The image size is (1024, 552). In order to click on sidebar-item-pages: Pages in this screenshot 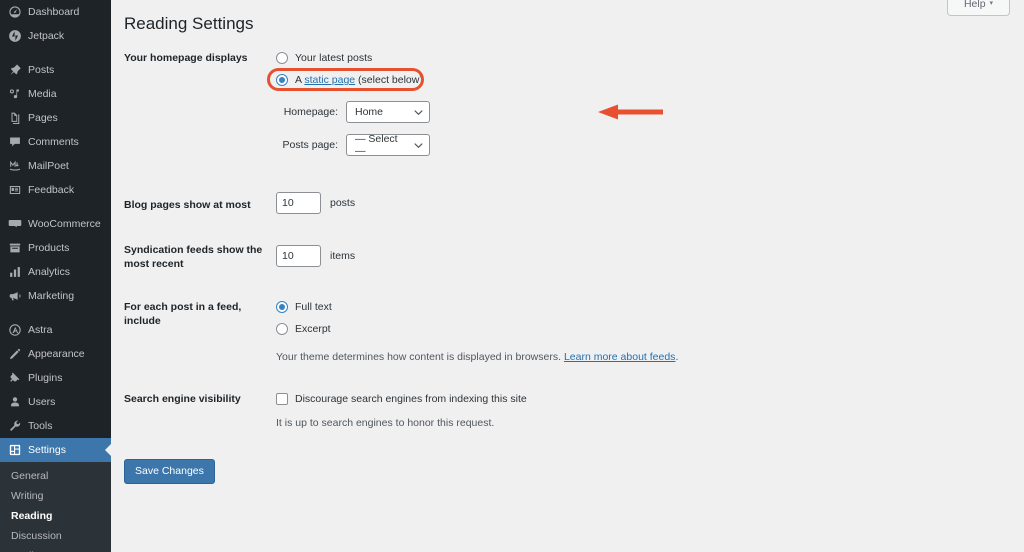, I will do `click(55, 118)`.